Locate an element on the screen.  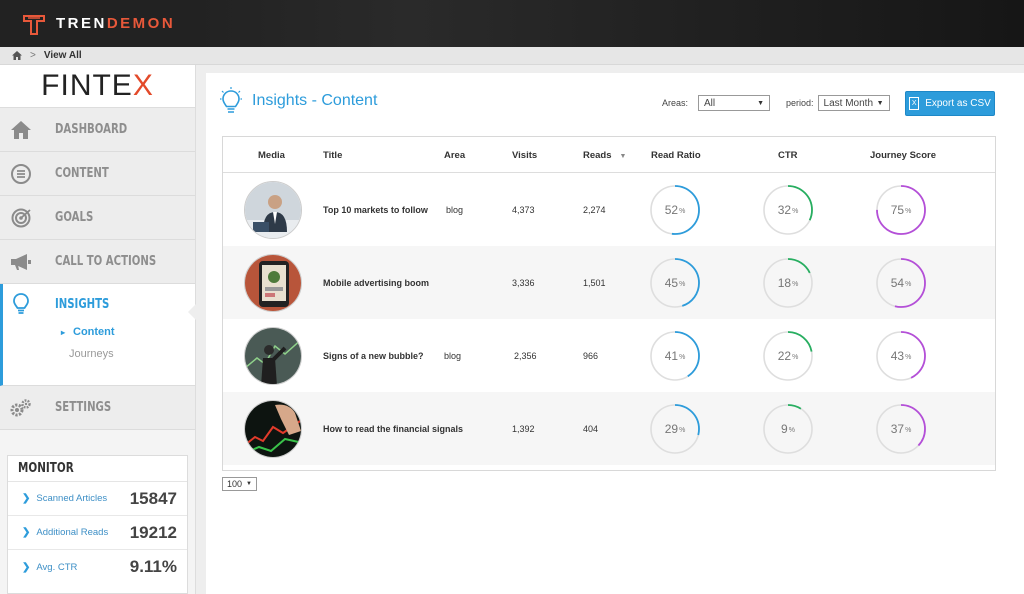
megaphone-icon is located at coordinates (21, 262).